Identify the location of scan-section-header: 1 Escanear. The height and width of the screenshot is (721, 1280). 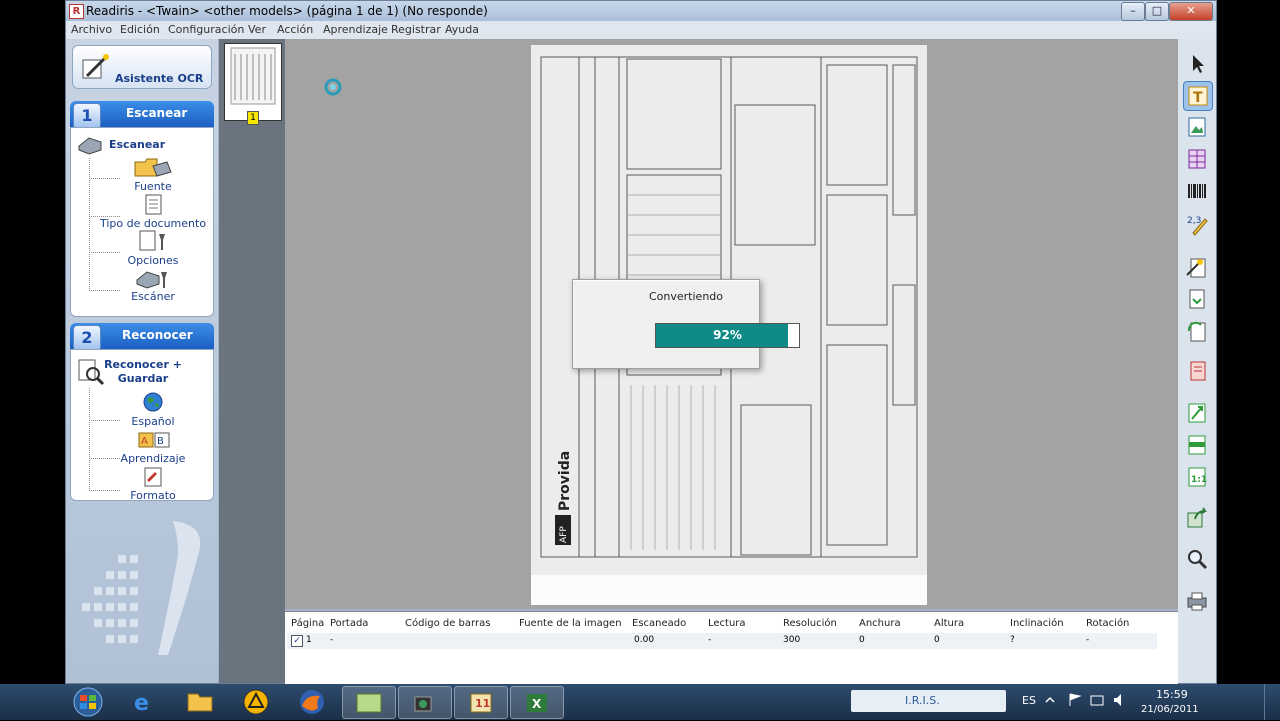
(142, 115).